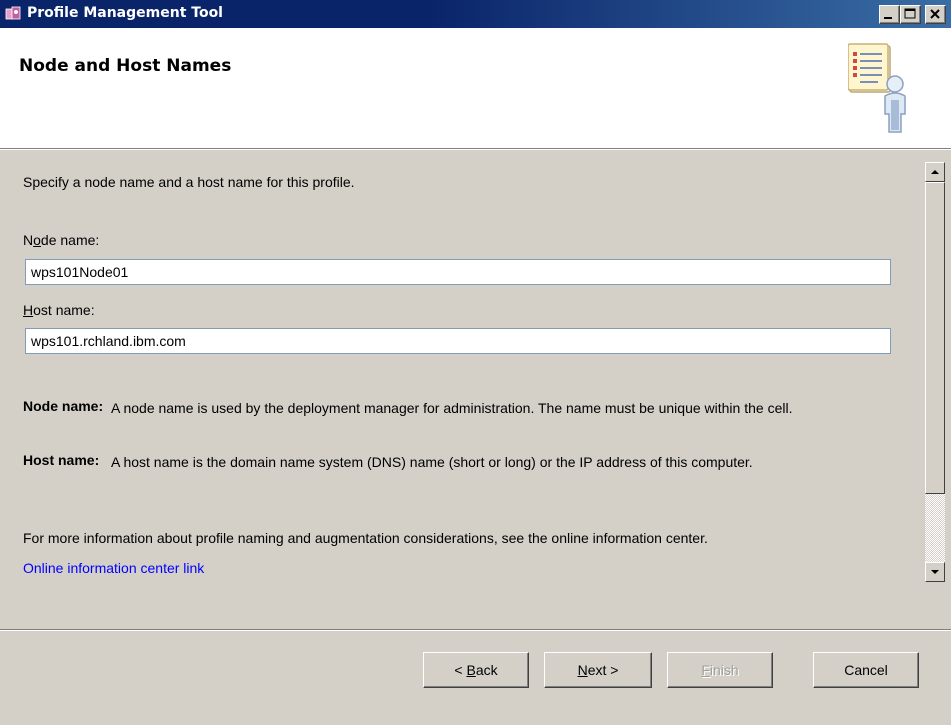 The height and width of the screenshot is (725, 951). I want to click on scroll-up-button, so click(935, 172).